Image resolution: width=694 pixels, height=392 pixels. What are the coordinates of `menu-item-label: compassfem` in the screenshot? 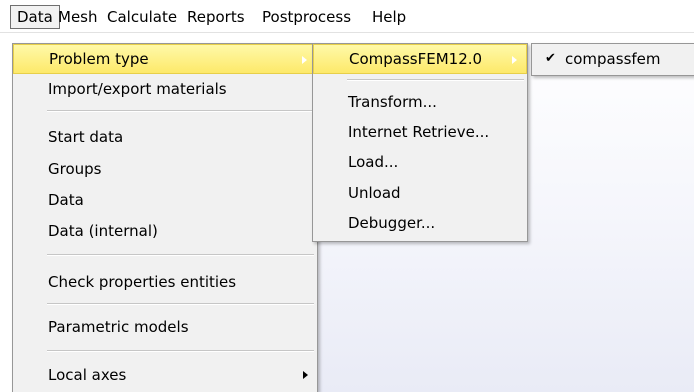 It's located at (613, 59).